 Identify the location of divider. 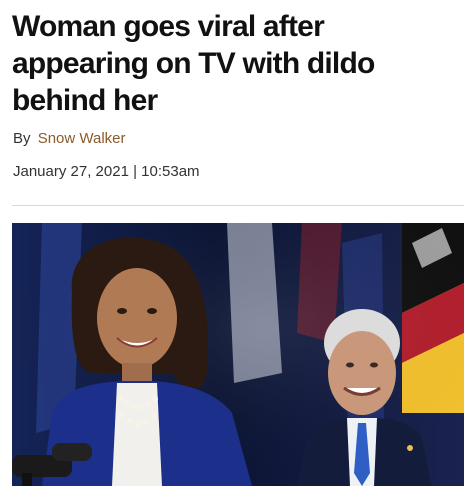
(238, 205).